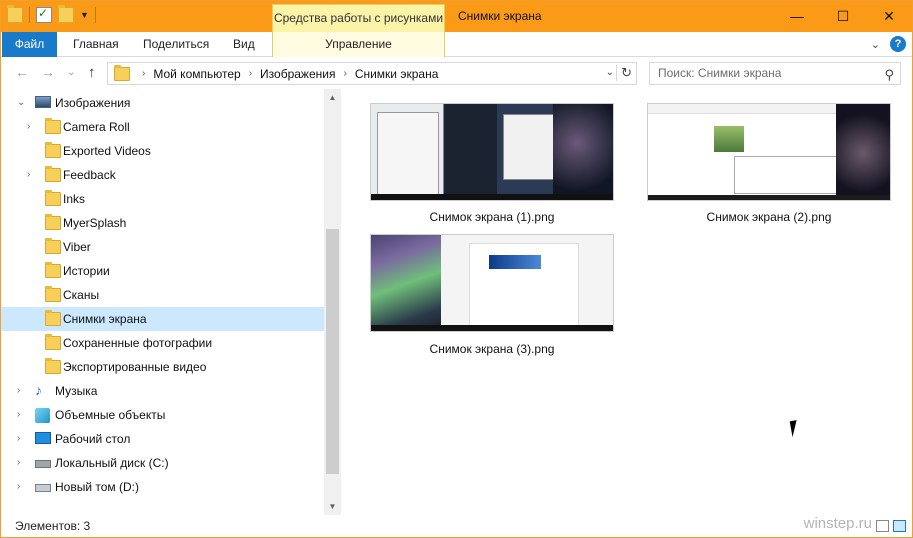  Describe the element at coordinates (899, 526) in the screenshot. I see `large-icons-view-icon` at that location.